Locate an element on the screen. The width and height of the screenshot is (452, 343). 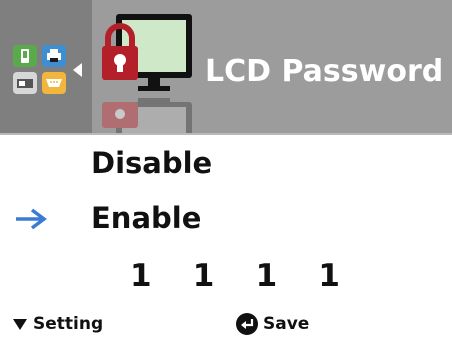
lcd-lock-monitor-icon is located at coordinates (146, 57).